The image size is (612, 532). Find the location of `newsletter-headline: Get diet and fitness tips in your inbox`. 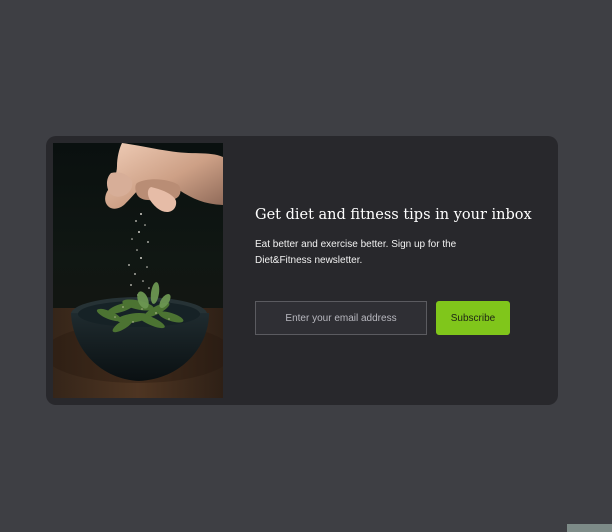

newsletter-headline: Get diet and fitness tips in your inbox is located at coordinates (393, 215).